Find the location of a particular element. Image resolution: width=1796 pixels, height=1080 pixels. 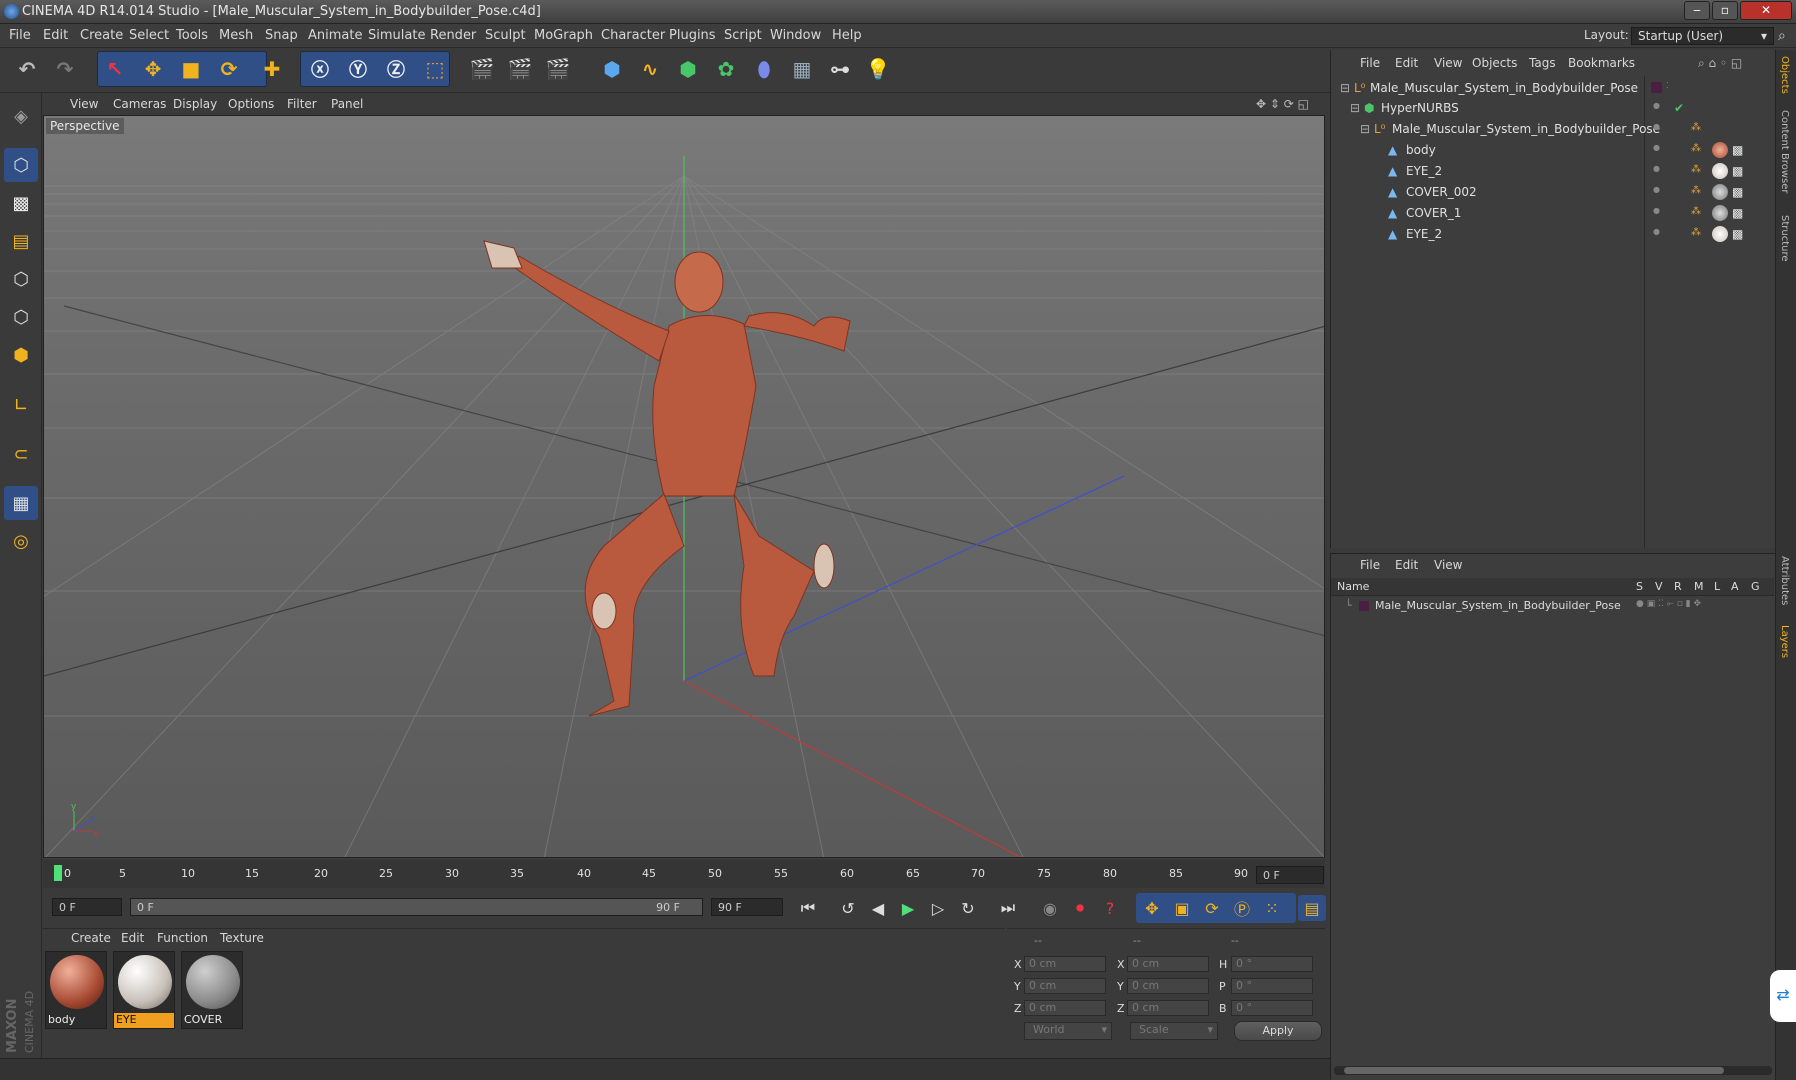

render-view-icon: 🎬 is located at coordinates (482, 69).